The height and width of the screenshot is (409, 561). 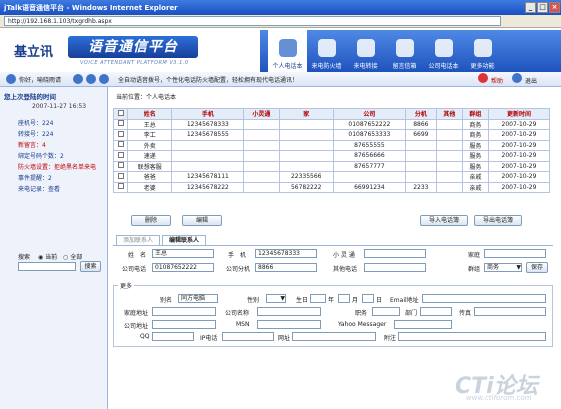 I want to click on table-row: 联想客服 87657777 服务 2007-10-29, so click(x=332, y=166).